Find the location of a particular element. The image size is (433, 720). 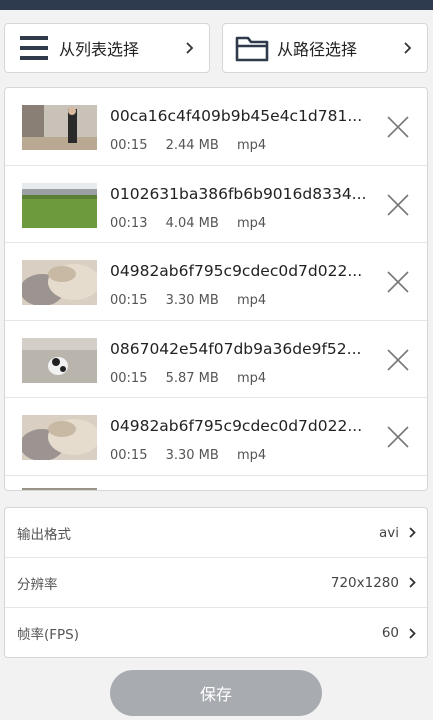

select-from-list-label: 从列表选择 is located at coordinates (99, 49).